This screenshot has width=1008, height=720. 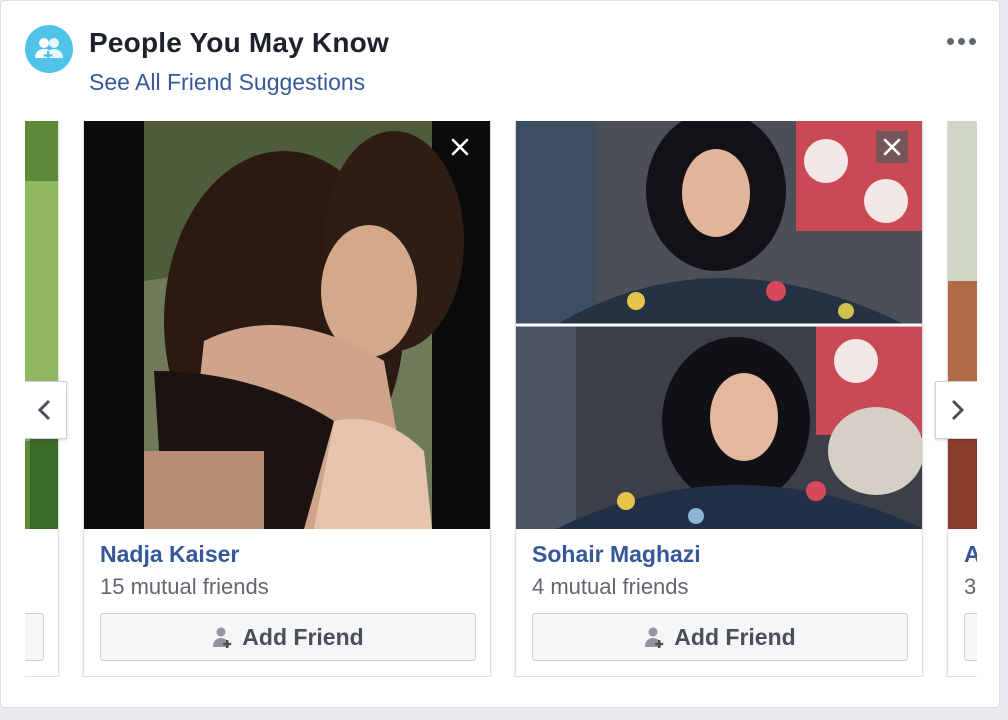 What do you see at coordinates (184, 587) in the screenshot?
I see `mutual-friends-count: 15 mutual friends` at bounding box center [184, 587].